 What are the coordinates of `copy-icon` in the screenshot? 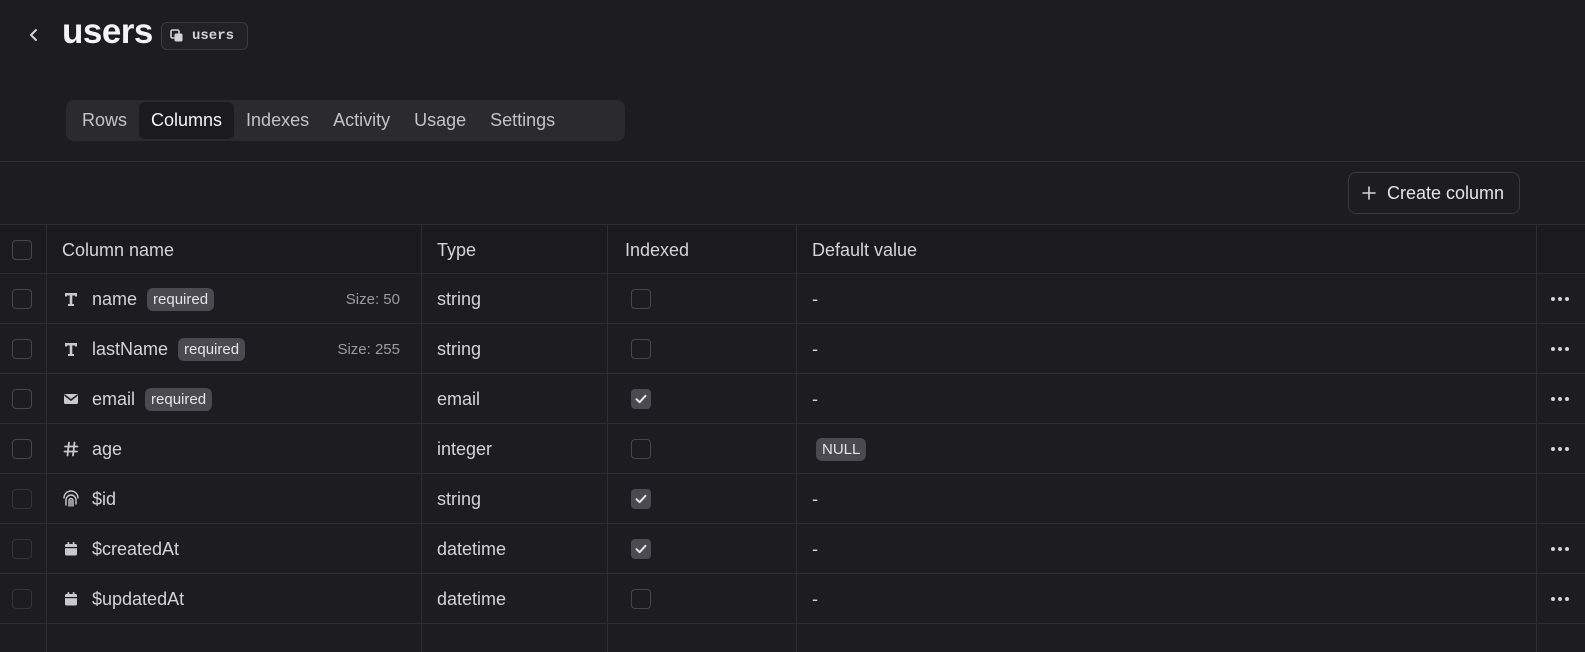 It's located at (176, 35).